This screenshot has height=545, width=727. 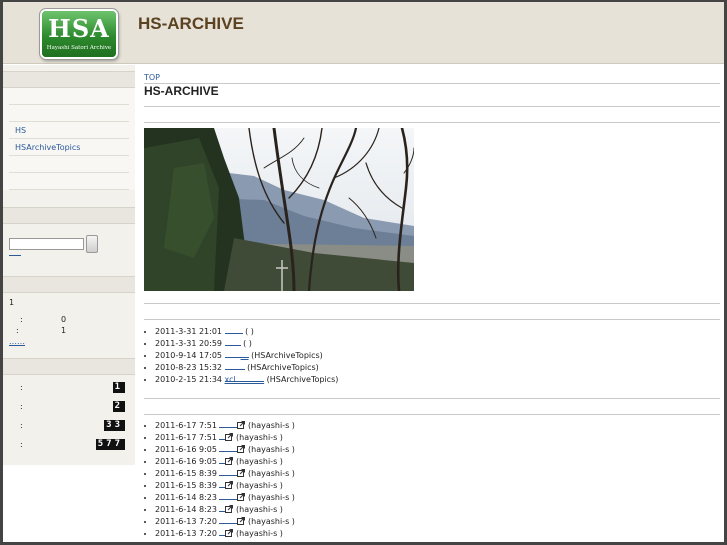 What do you see at coordinates (21, 406) in the screenshot?
I see `counter-colon-2: :` at bounding box center [21, 406].